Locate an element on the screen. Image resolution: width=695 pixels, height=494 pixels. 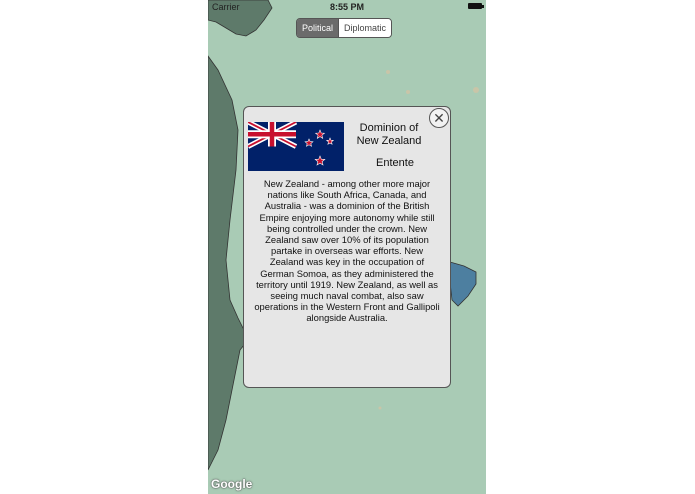
nation-alliance: Entente is located at coordinates (395, 163).